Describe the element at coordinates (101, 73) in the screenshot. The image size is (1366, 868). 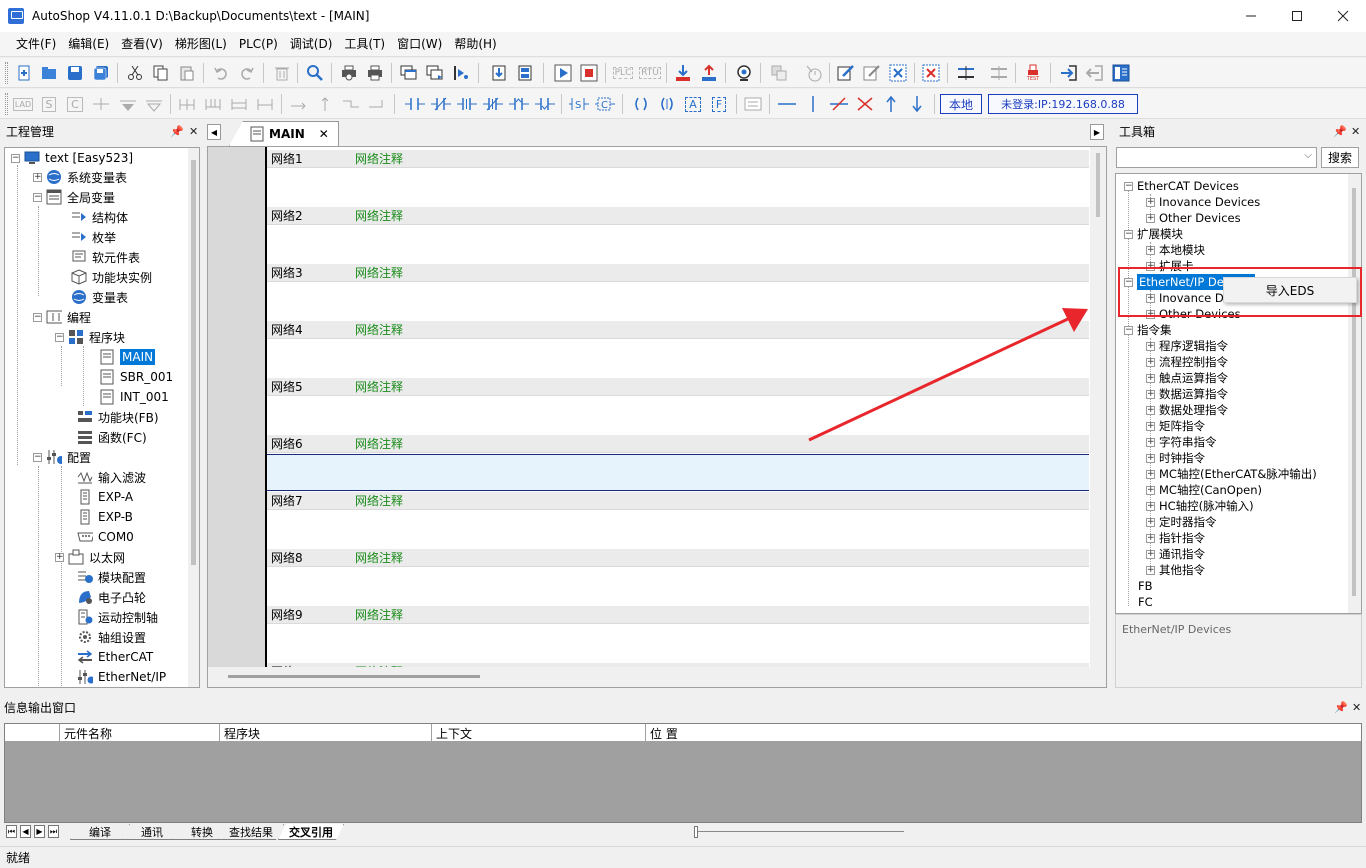
I see `save-all-button` at that location.